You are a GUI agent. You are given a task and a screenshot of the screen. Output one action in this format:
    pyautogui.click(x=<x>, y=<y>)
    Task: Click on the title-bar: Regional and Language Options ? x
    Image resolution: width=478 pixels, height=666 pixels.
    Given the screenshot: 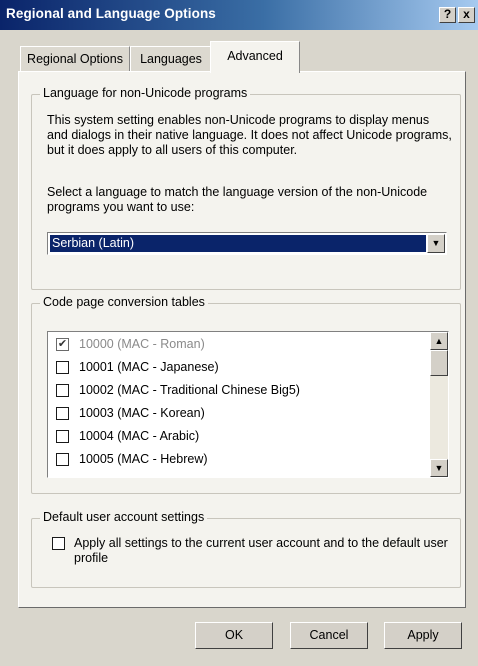 What is the action you would take?
    pyautogui.click(x=239, y=15)
    